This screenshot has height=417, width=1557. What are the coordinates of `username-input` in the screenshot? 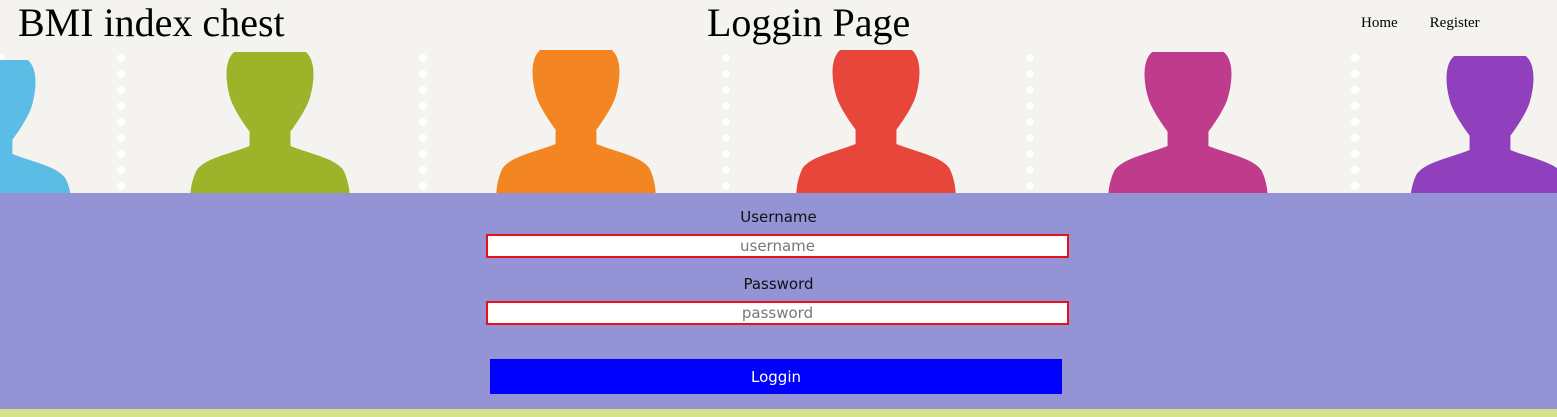 It's located at (777, 246).